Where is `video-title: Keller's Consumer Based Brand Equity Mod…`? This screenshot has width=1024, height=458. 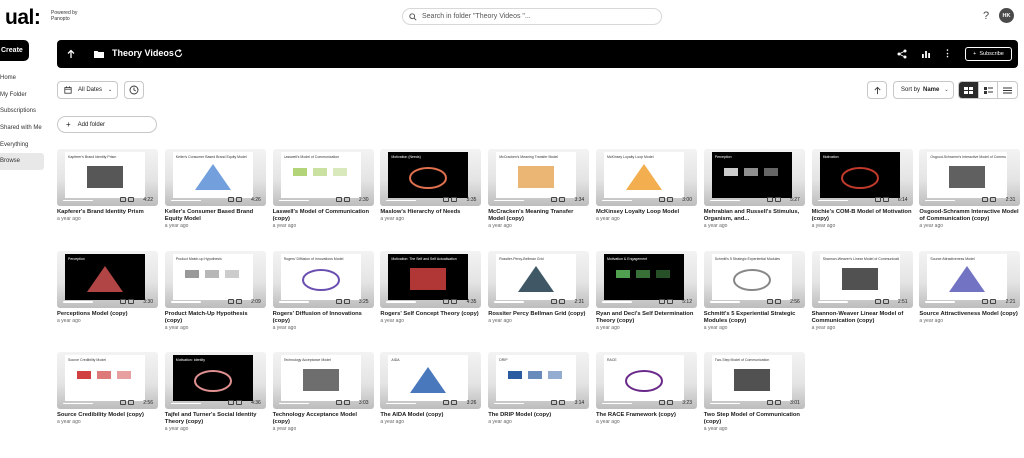 video-title: Keller's Consumer Based Brand Equity Mod… is located at coordinates (209, 215).